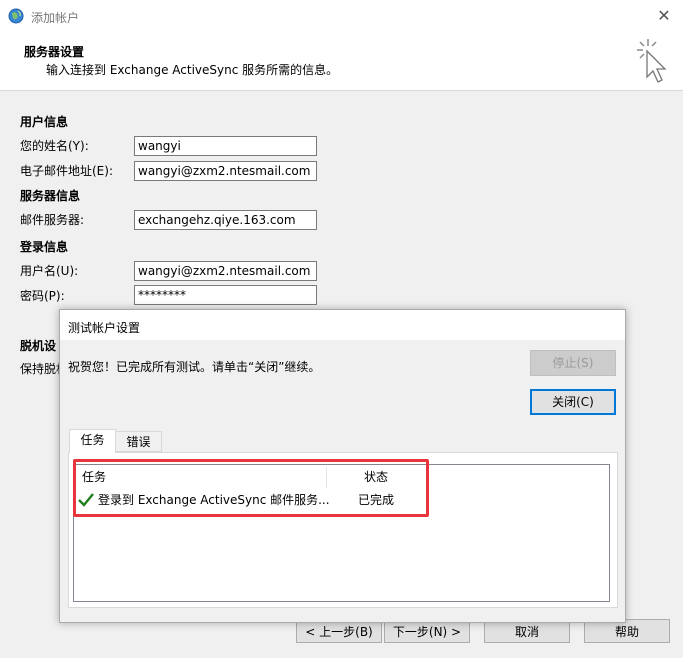 The width and height of the screenshot is (683, 658). What do you see at coordinates (44, 247) in the screenshot?
I see `login-info-heading: 登录信息` at bounding box center [44, 247].